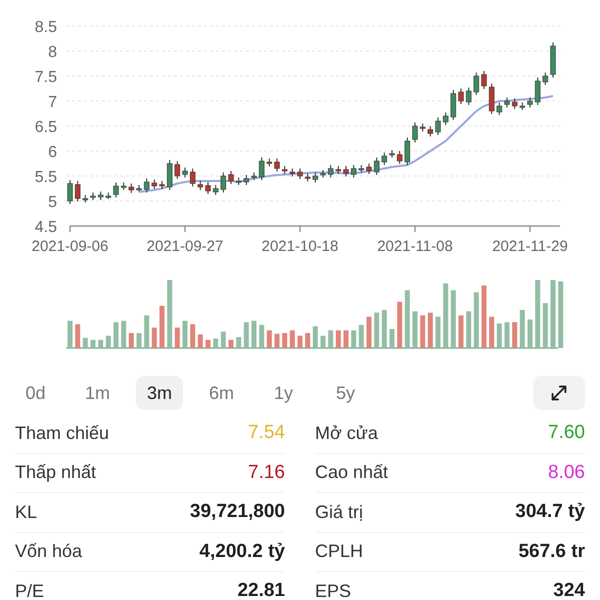 The height and width of the screenshot is (600, 600). Describe the element at coordinates (551, 552) in the screenshot. I see `stat-value: 567.6 tr` at that location.